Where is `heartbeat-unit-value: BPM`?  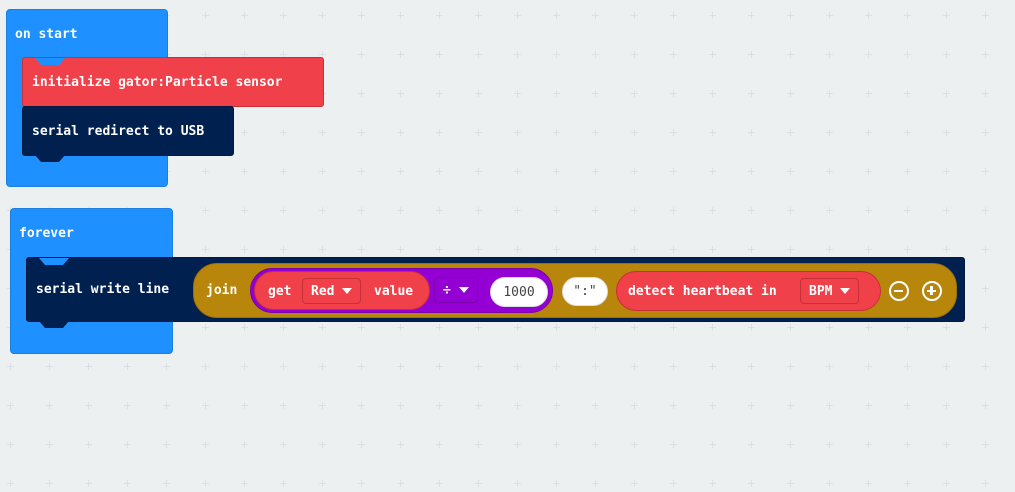 heartbeat-unit-value: BPM is located at coordinates (821, 291).